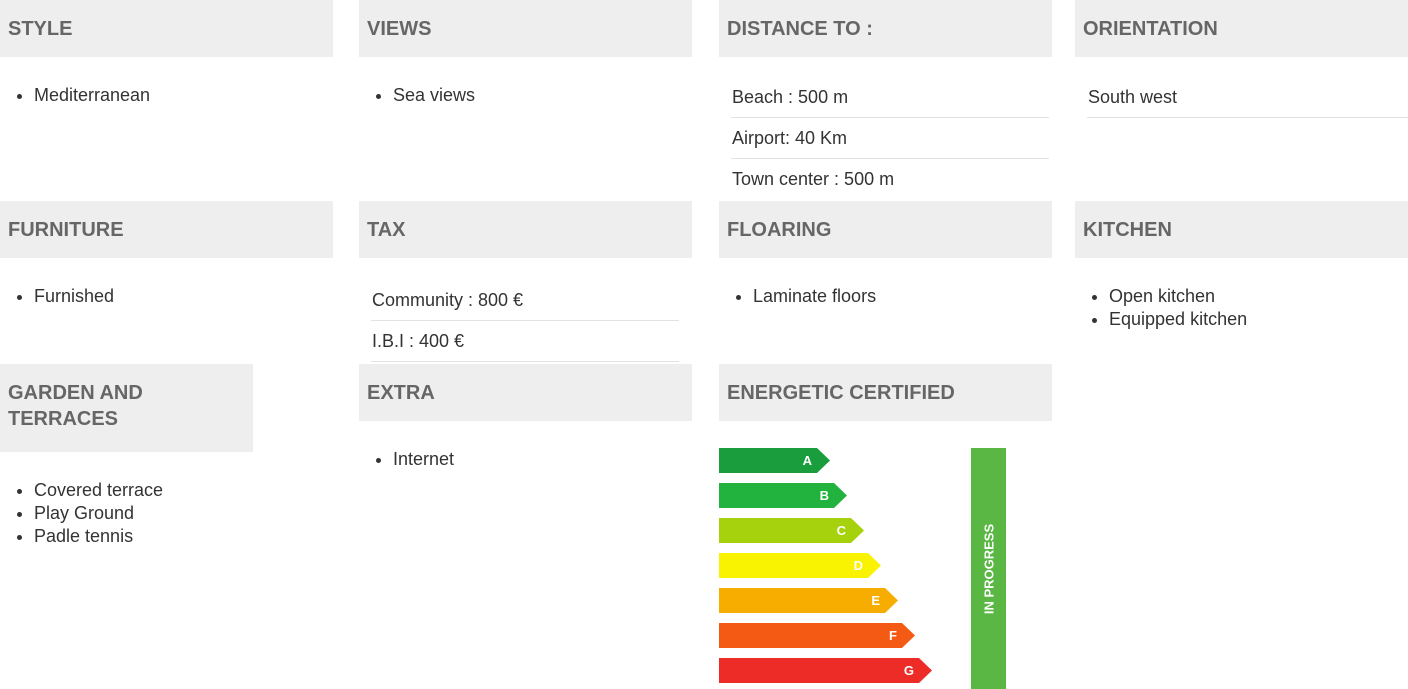 The image size is (1408, 689). I want to click on kitchen-section: KITCHEN Open kitchen Equipped kitchen, so click(1241, 266).